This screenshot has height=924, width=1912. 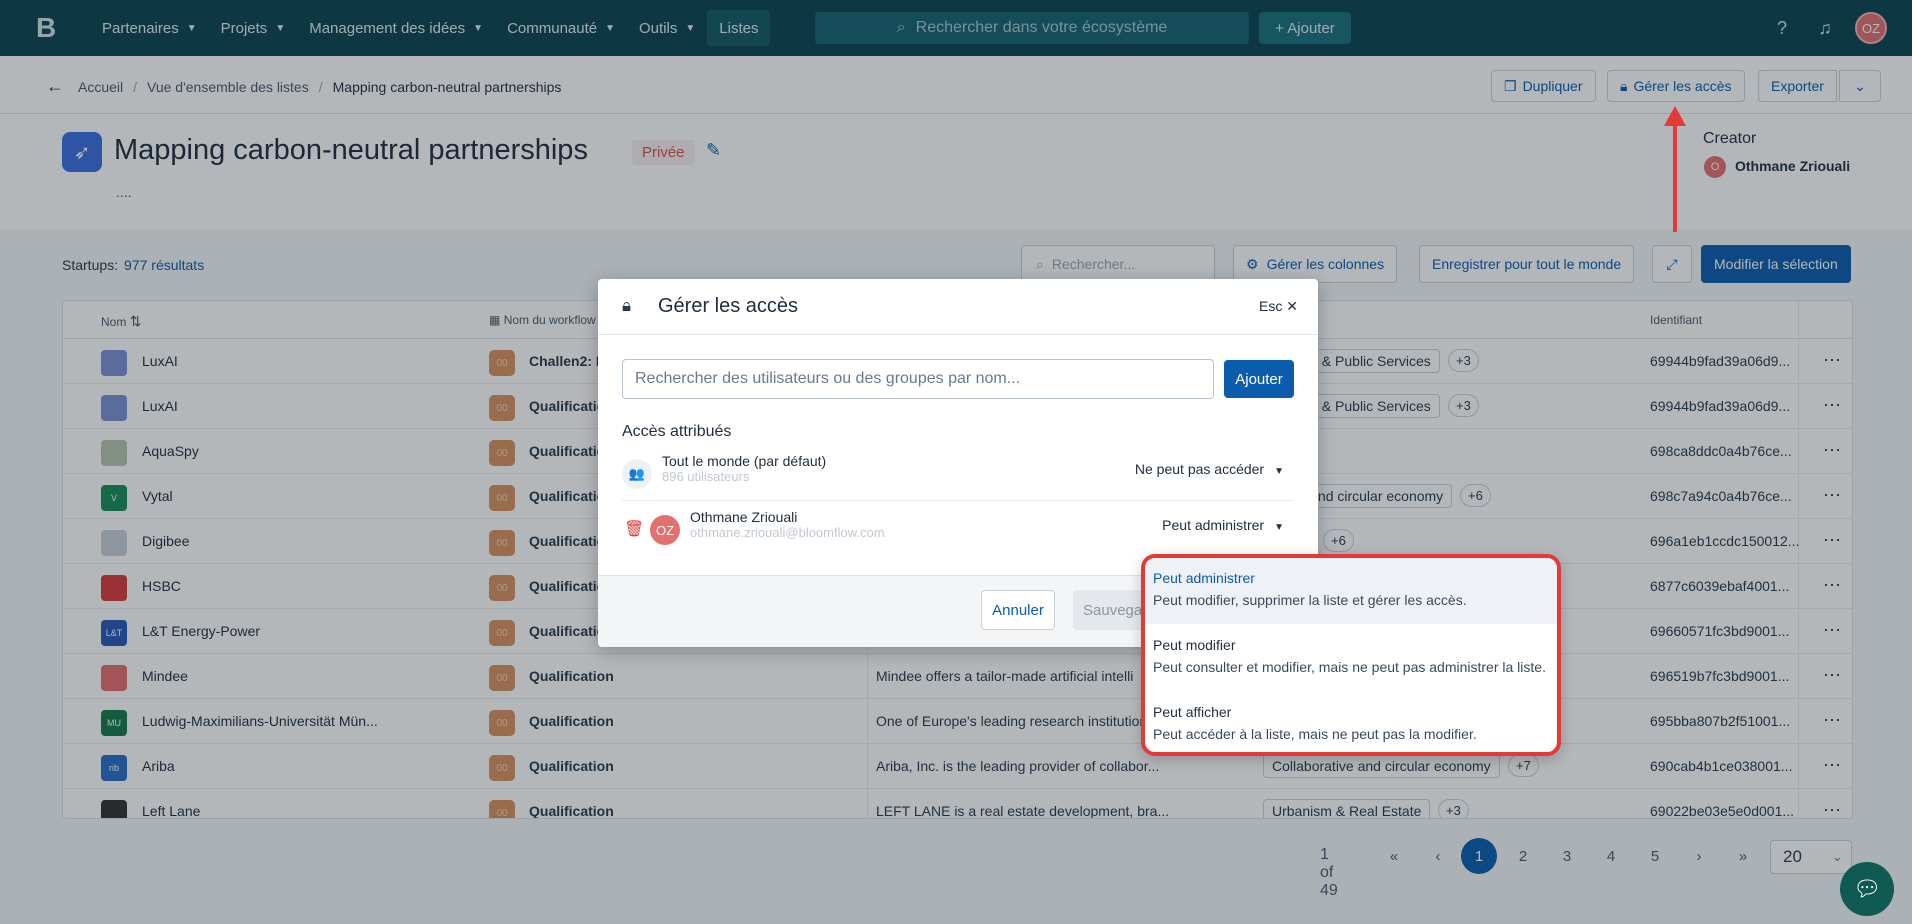 I want to click on entry-name: Othmane Zriouali, so click(x=744, y=517).